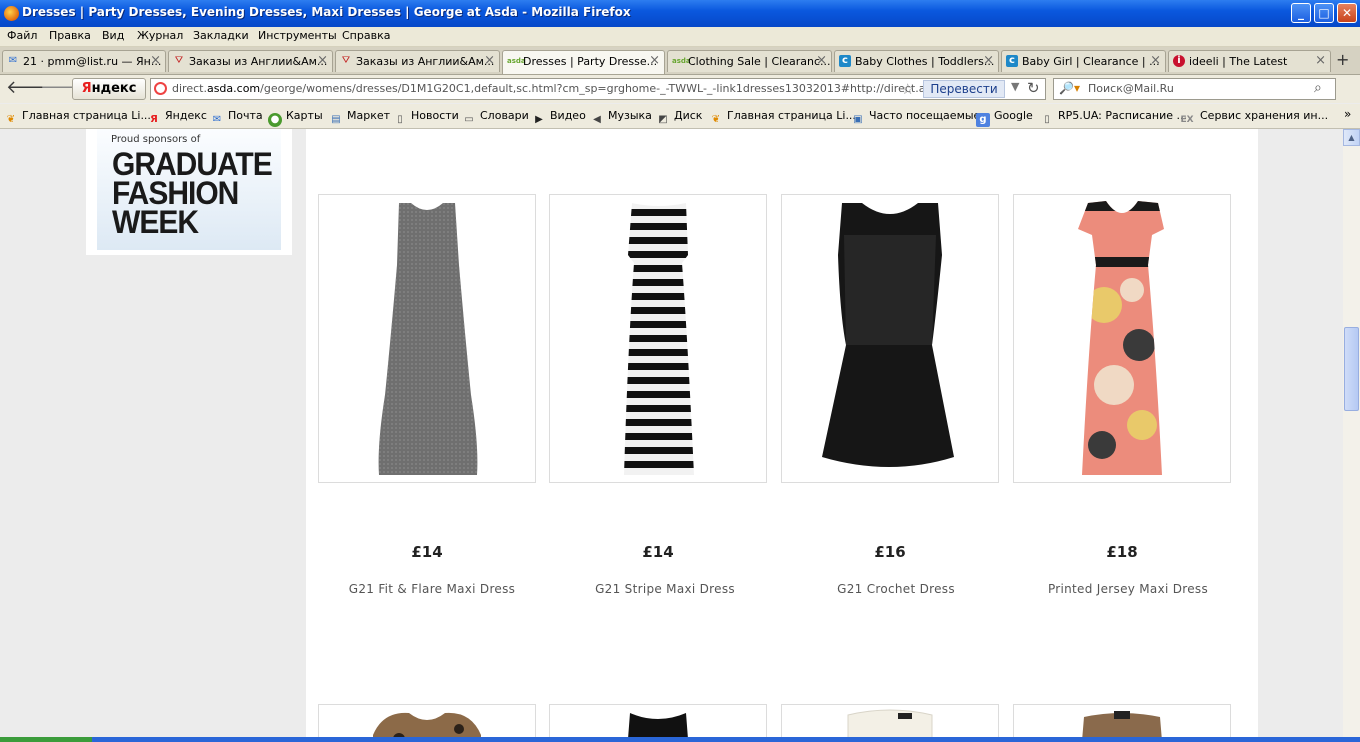 This screenshot has height=742, width=1360. What do you see at coordinates (916, 61) in the screenshot?
I see `tab-baby-clothes: c Baby Clothes | Toddlers... ×` at bounding box center [916, 61].